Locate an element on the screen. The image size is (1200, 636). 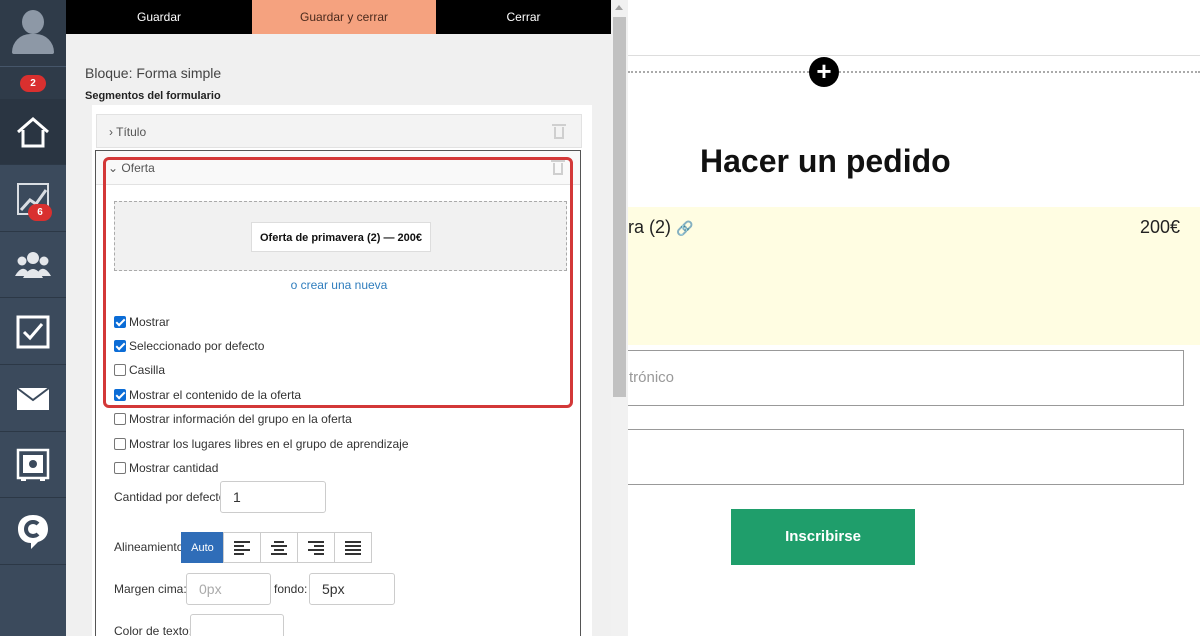
alignment-label: Alineamiento is located at coordinates (149, 547).